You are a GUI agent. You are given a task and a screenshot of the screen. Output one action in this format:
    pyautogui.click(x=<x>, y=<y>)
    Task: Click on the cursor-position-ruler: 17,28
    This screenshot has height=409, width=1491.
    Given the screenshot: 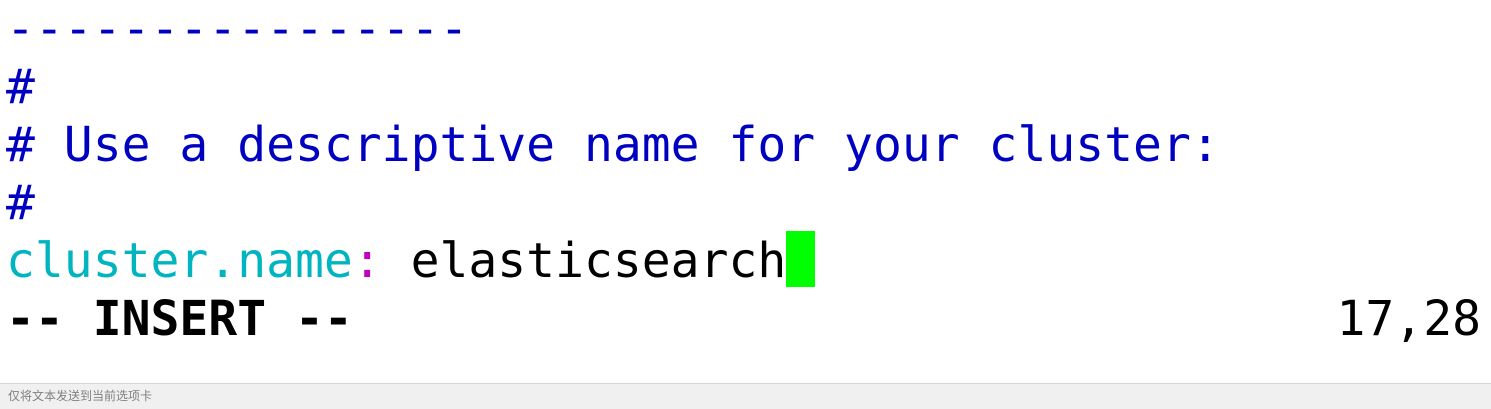 What is the action you would take?
    pyautogui.click(x=1409, y=319)
    